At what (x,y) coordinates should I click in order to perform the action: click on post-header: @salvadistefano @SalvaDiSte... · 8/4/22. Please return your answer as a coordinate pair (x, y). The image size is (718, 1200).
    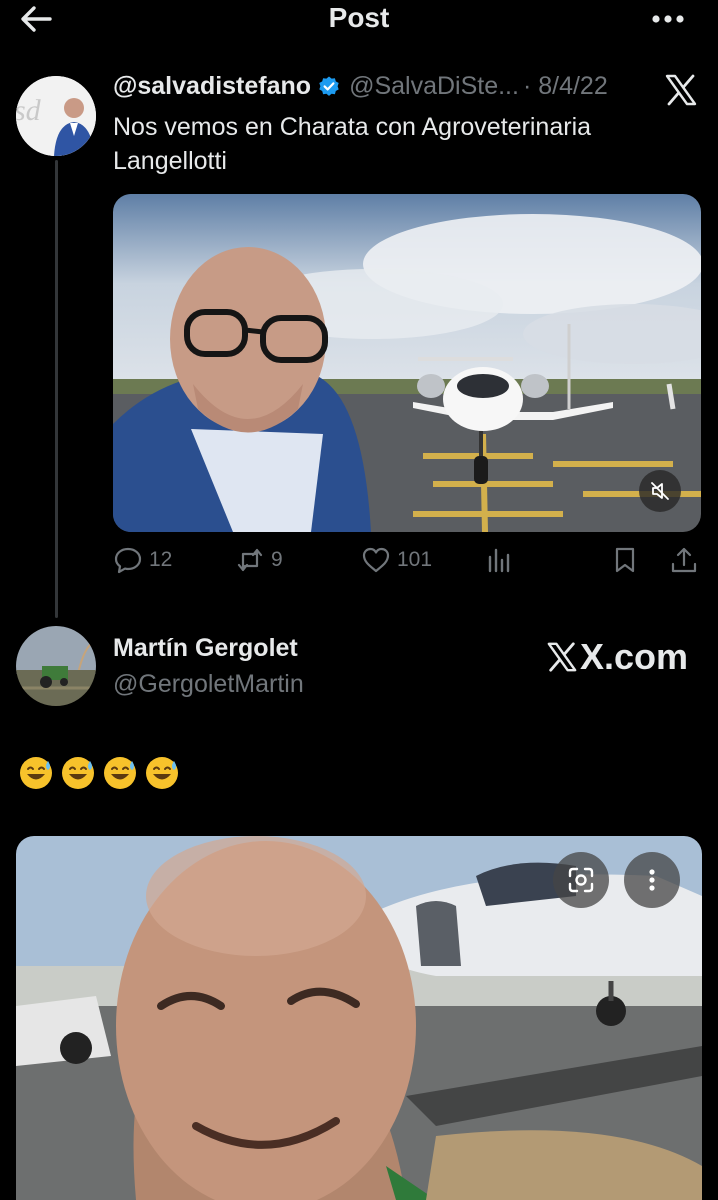
    Looking at the image, I should click on (360, 86).